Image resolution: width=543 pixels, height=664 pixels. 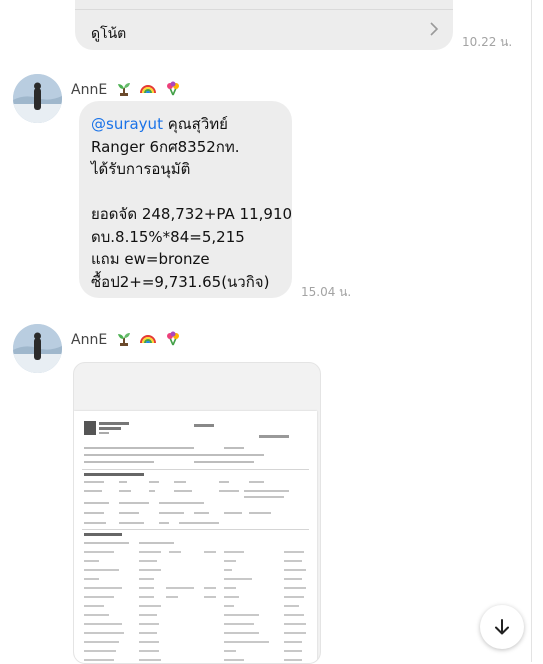 I want to click on message-line: ได้รับการอนุมัติ, so click(x=141, y=169).